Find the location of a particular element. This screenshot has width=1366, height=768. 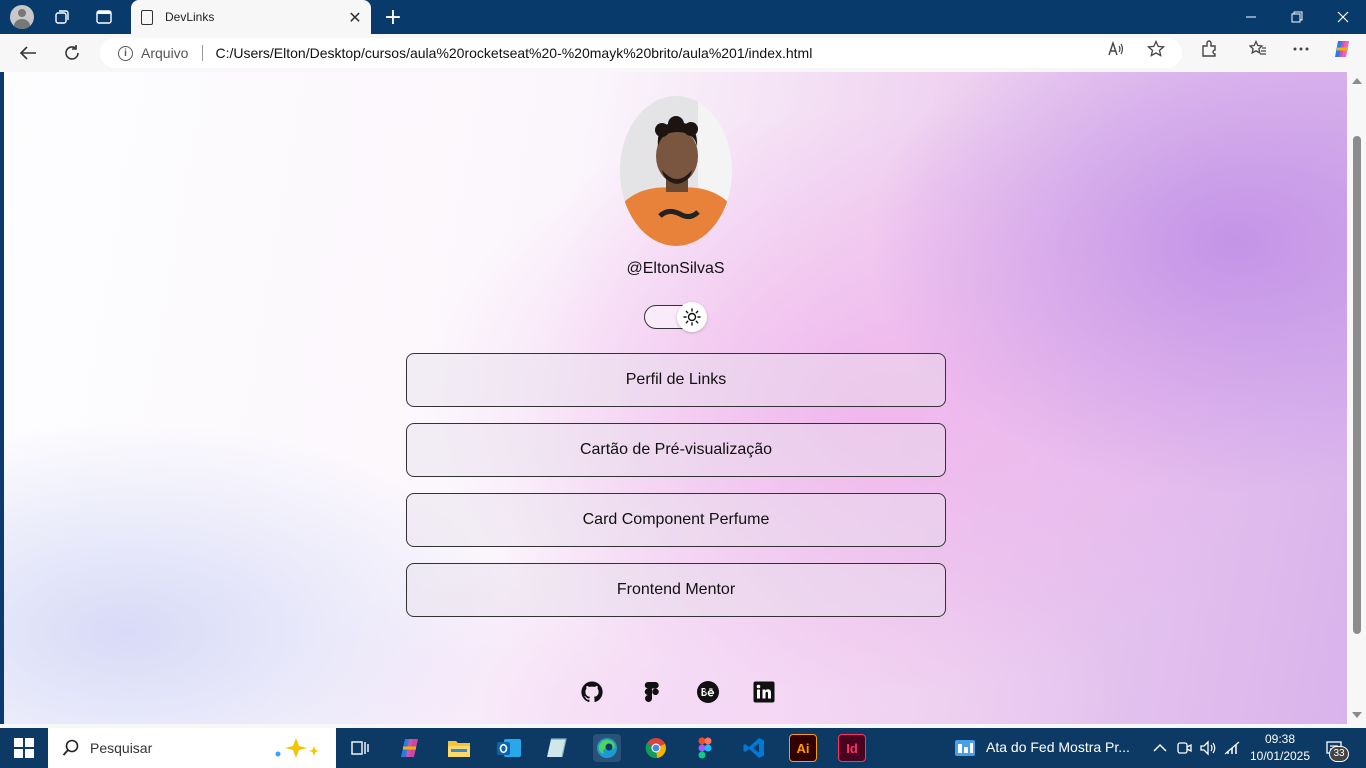

more-icon is located at coordinates (1301, 49).